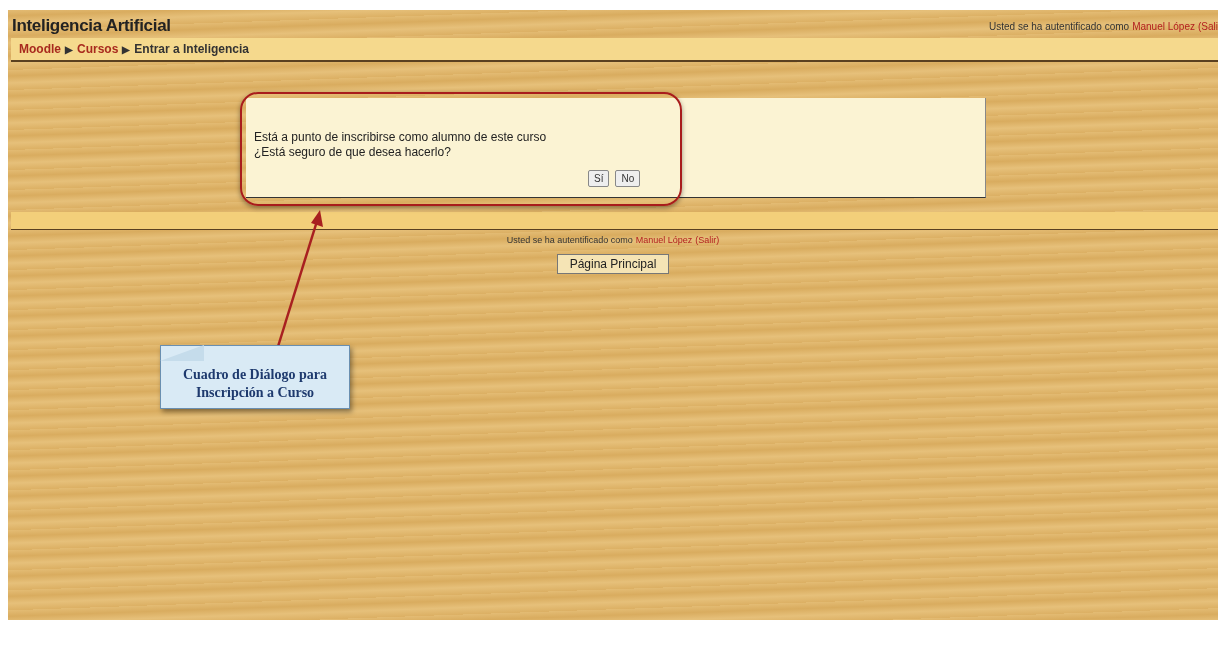 The image size is (1218, 647). Describe the element at coordinates (254, 384) in the screenshot. I see `callout-text: Cuadro de Diálogo para Inscripción a Curso` at that location.